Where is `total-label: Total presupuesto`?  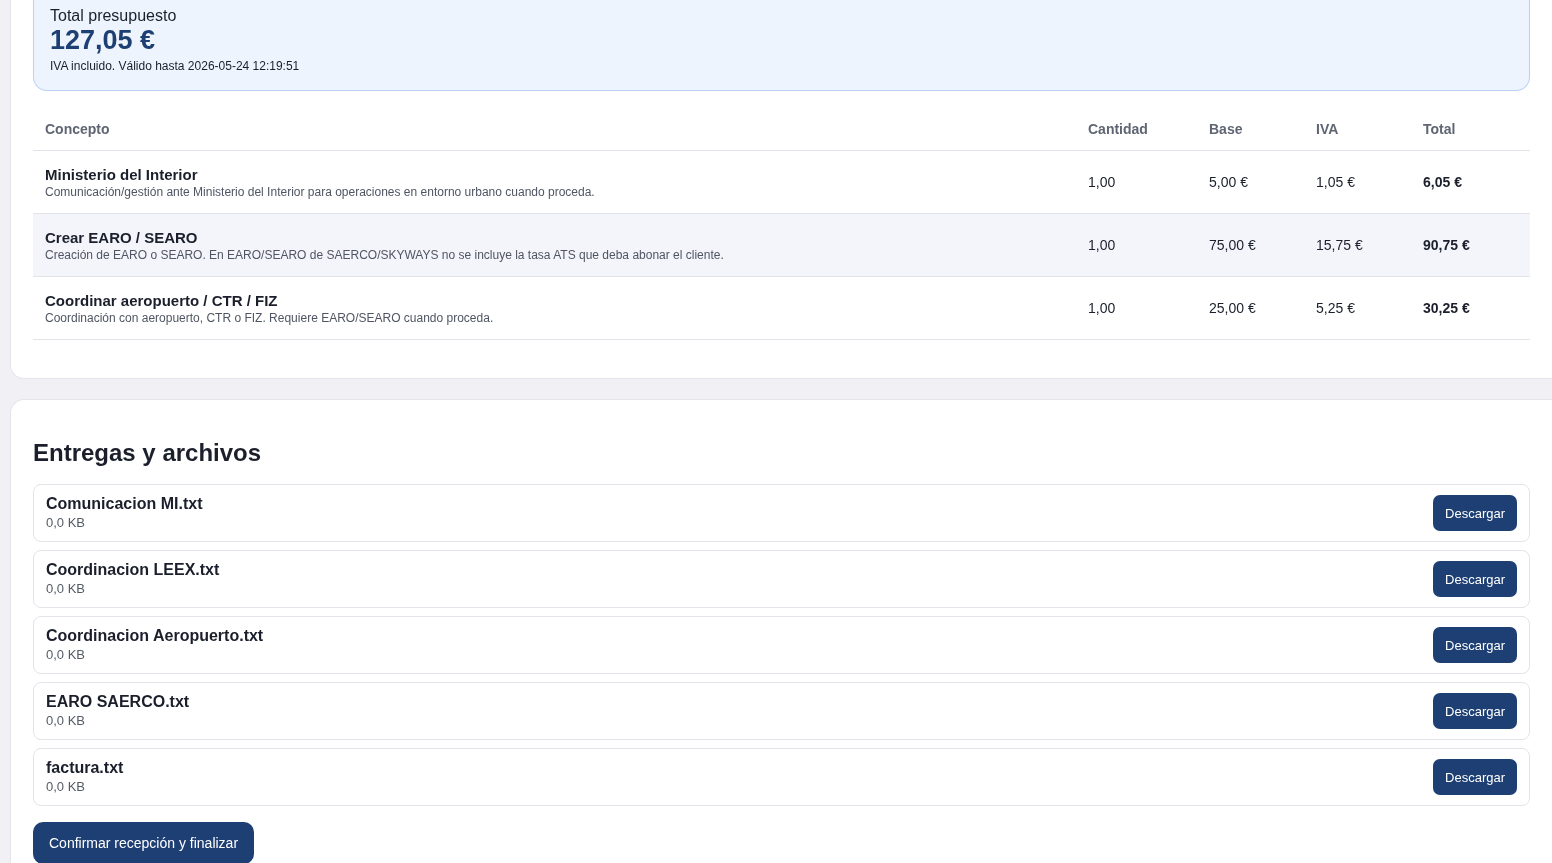
total-label: Total presupuesto is located at coordinates (114, 16).